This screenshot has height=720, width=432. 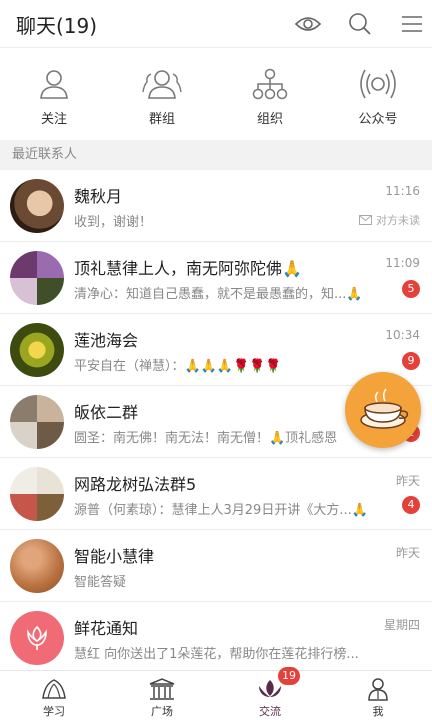 What do you see at coordinates (98, 196) in the screenshot?
I see `chat-name: 魏秋月` at bounding box center [98, 196].